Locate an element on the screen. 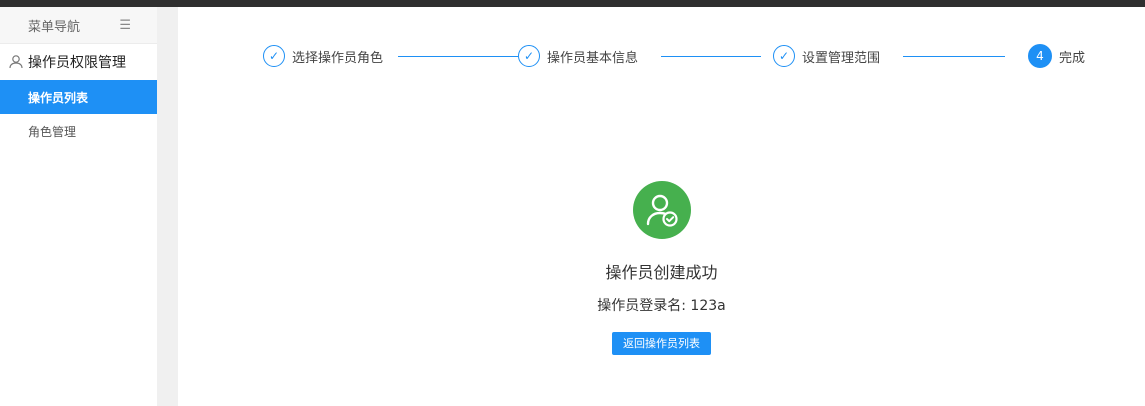  step-management-scope: ✓ 设置管理范围 is located at coordinates (826, 56).